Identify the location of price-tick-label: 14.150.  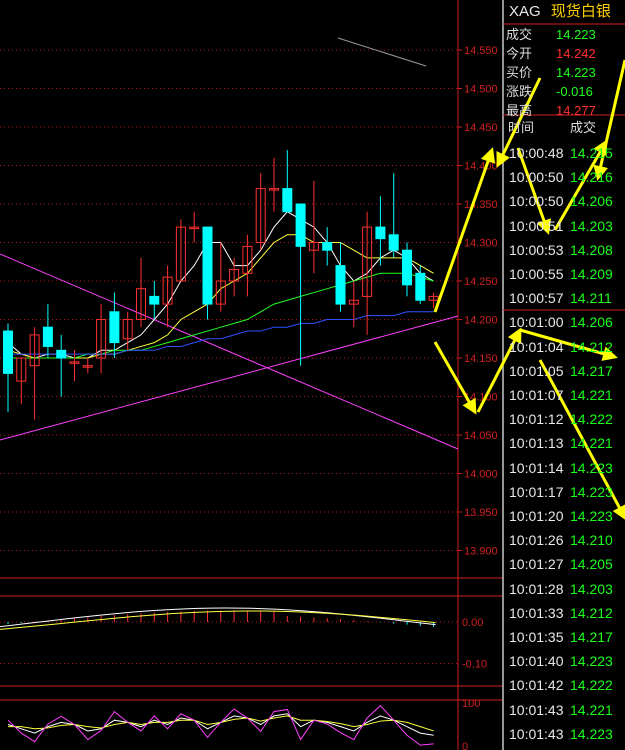
(481, 359).